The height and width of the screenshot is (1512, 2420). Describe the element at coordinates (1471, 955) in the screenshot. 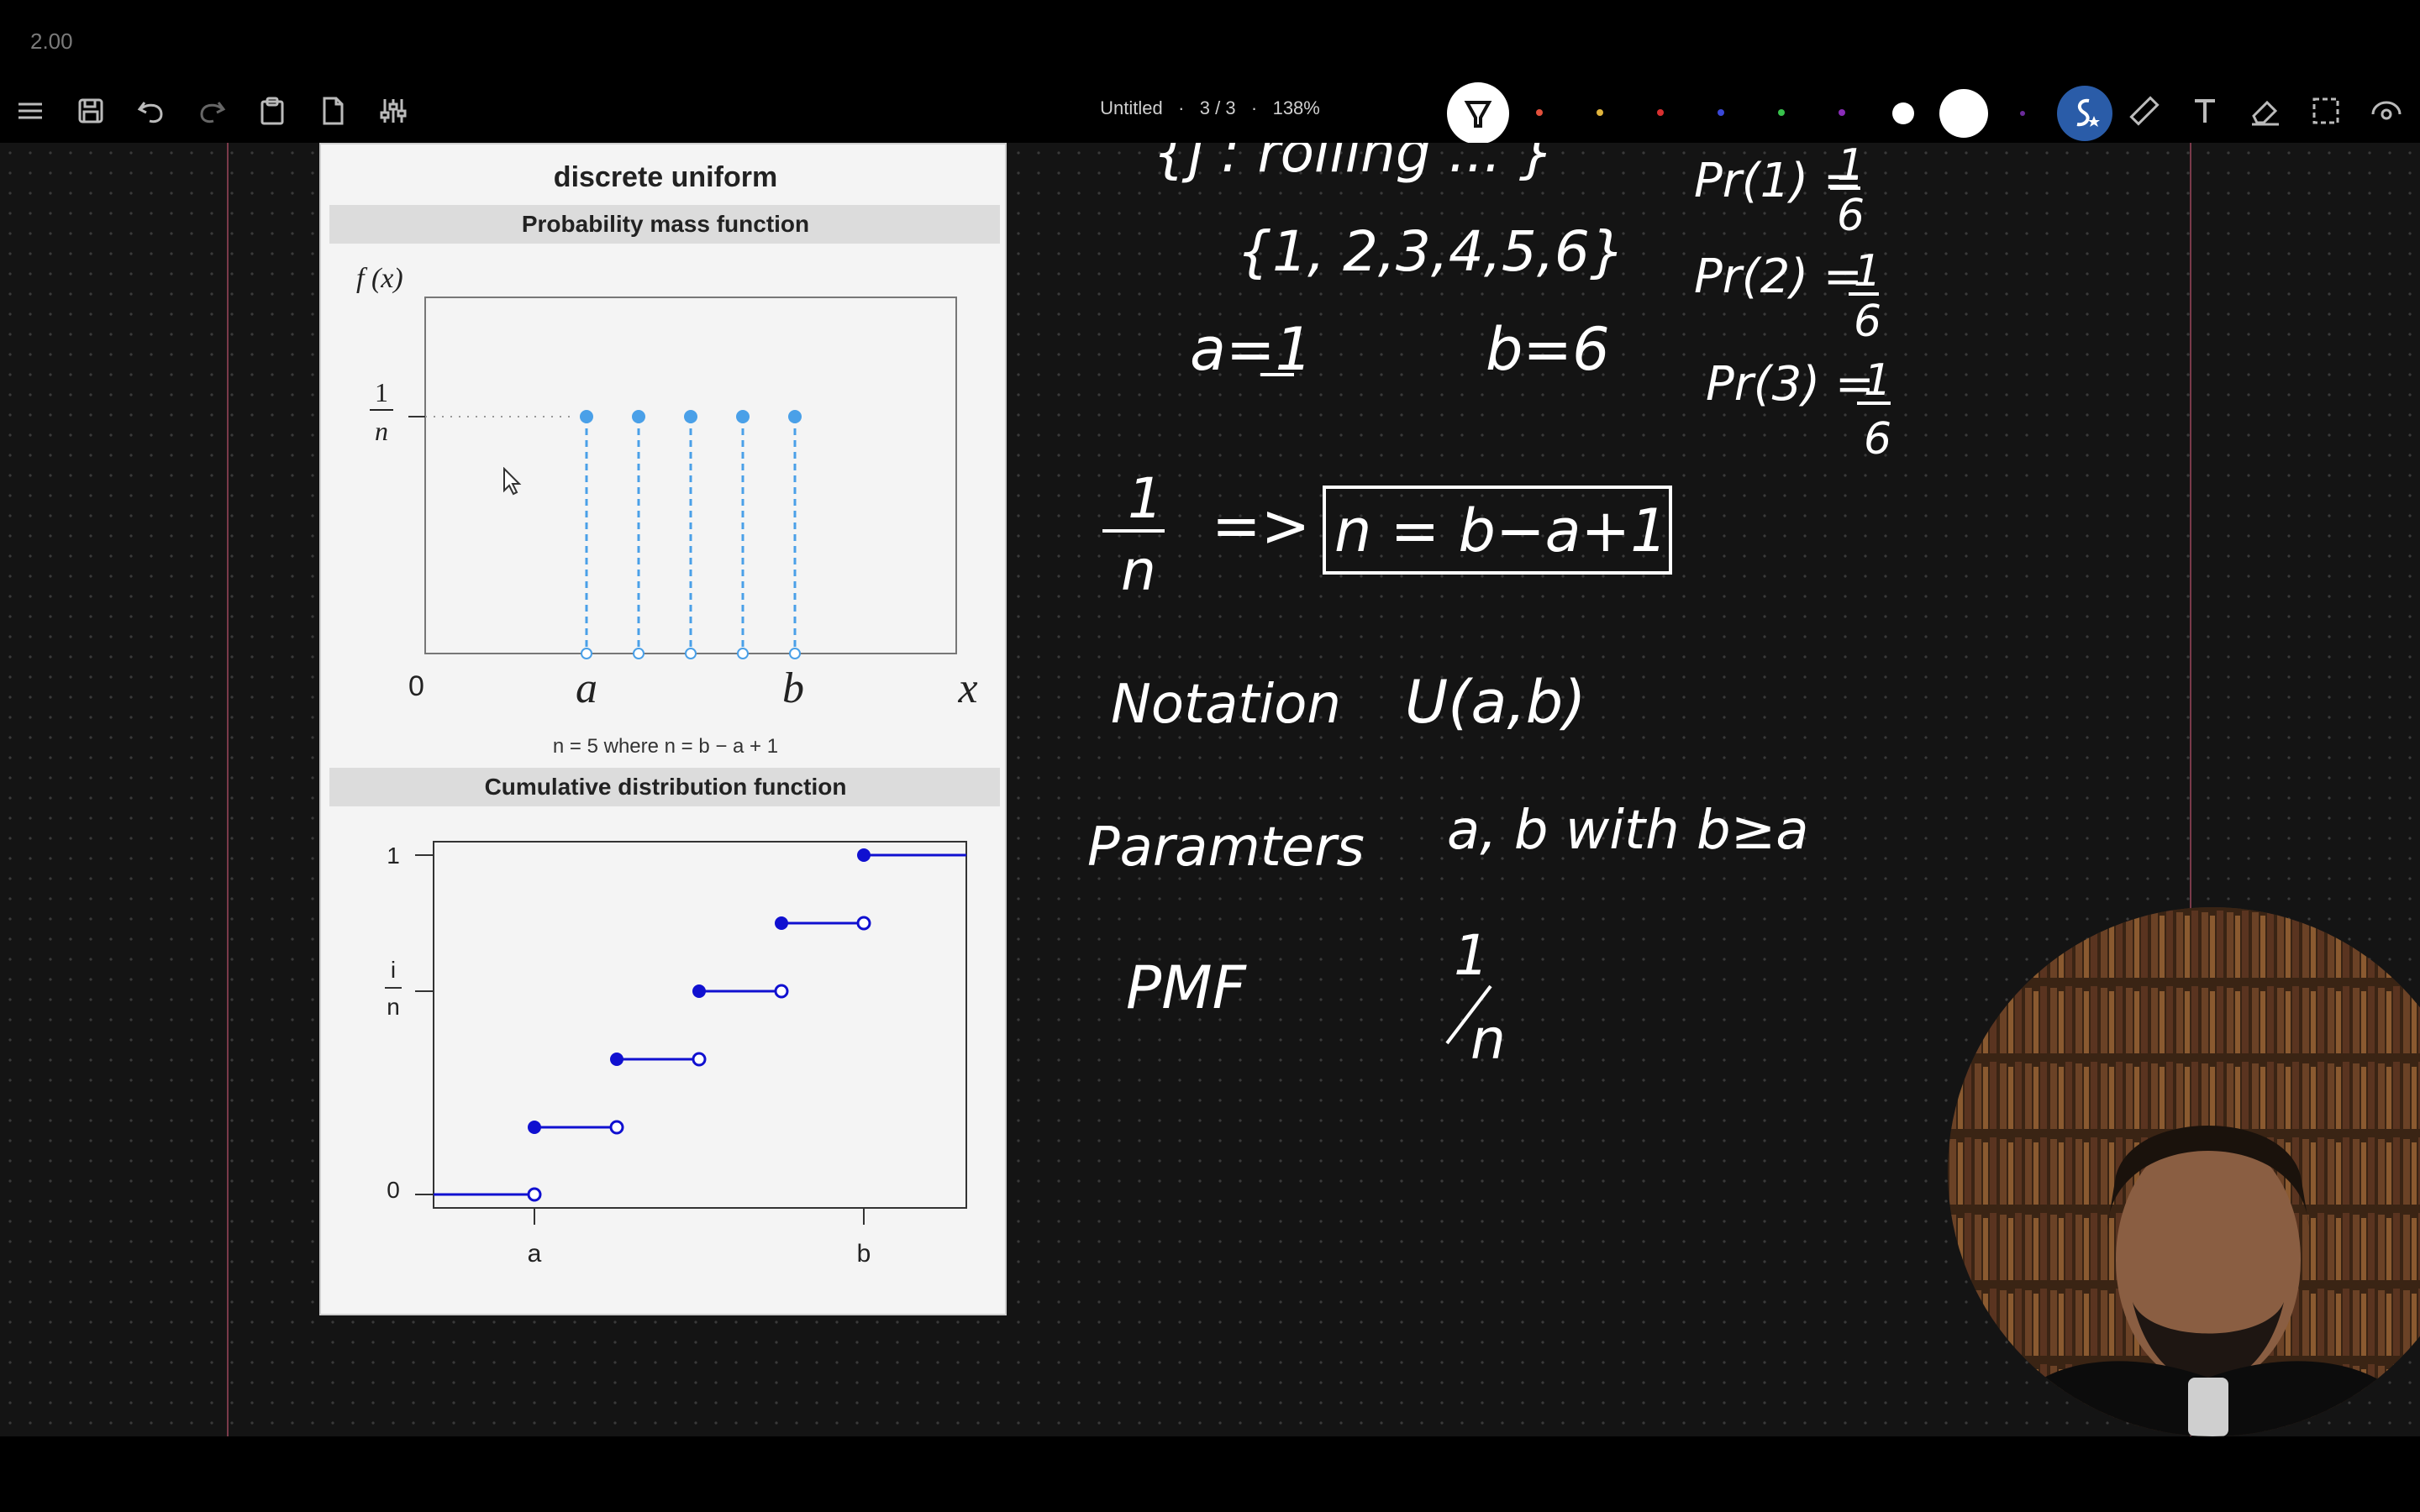

I see `note-pmf-num: 1` at that location.